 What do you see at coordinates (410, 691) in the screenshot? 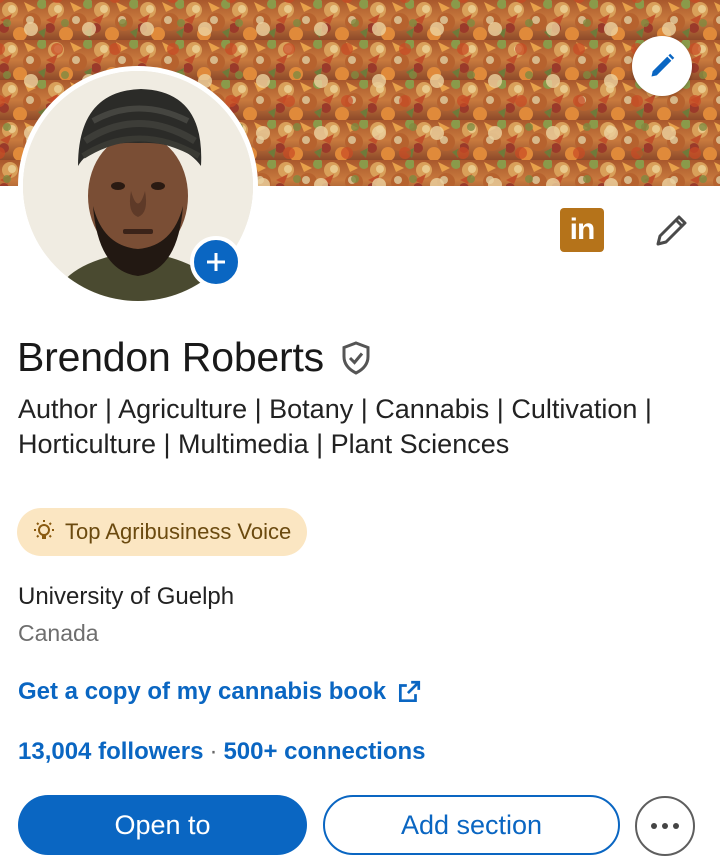
I see `external-link-icon` at bounding box center [410, 691].